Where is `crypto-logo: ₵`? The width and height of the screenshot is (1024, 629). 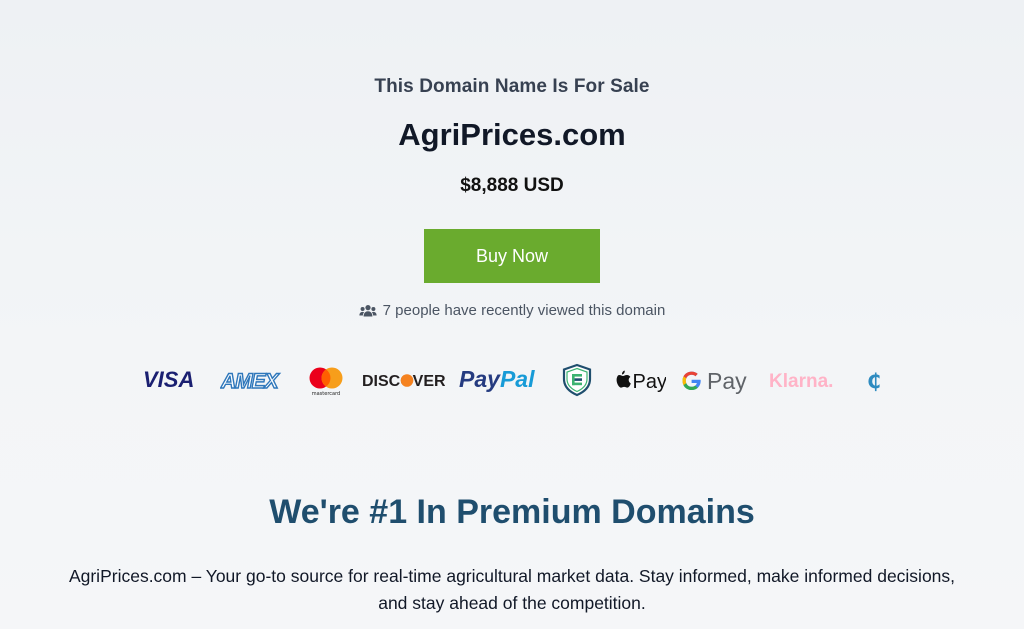
crypto-logo: ₵ is located at coordinates (877, 380).